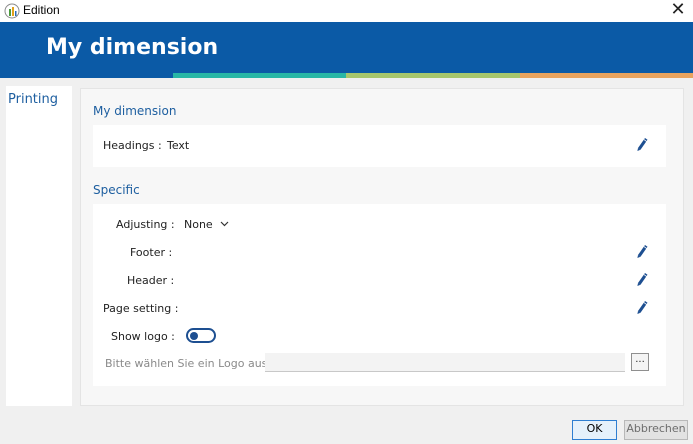  What do you see at coordinates (346, 11) in the screenshot?
I see `title-bar` at bounding box center [346, 11].